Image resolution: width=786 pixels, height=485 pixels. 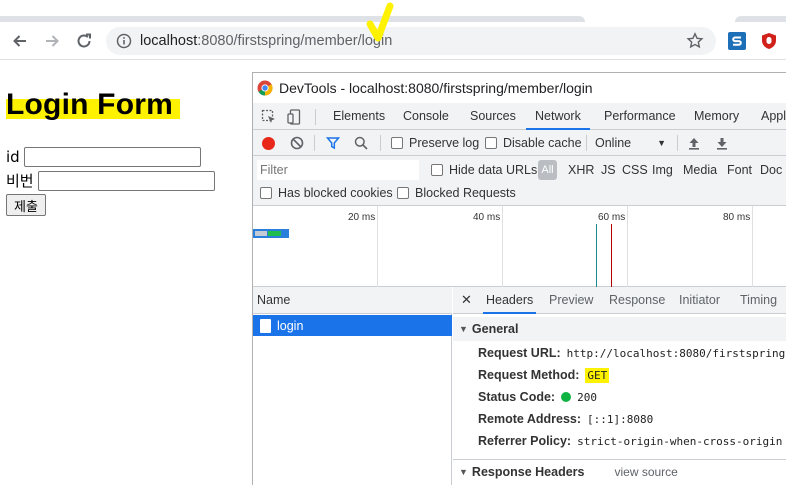 I want to click on search-icon, so click(x=361, y=143).